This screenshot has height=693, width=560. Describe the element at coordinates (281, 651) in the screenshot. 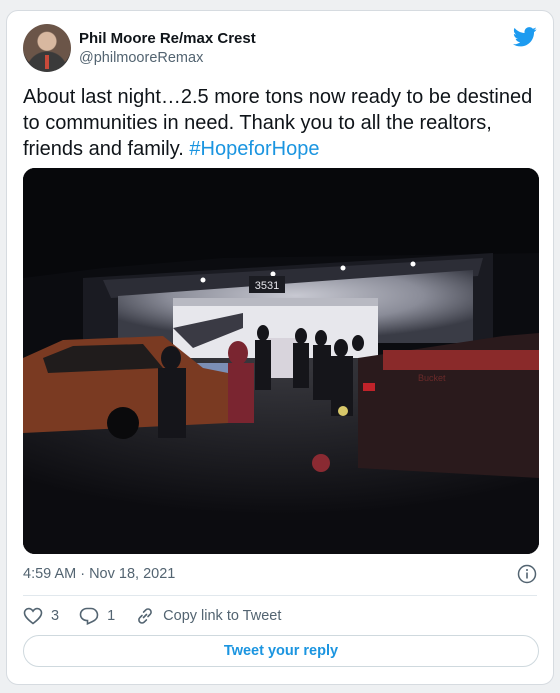

I see `tweet-reply-button: Tweet your reply` at that location.